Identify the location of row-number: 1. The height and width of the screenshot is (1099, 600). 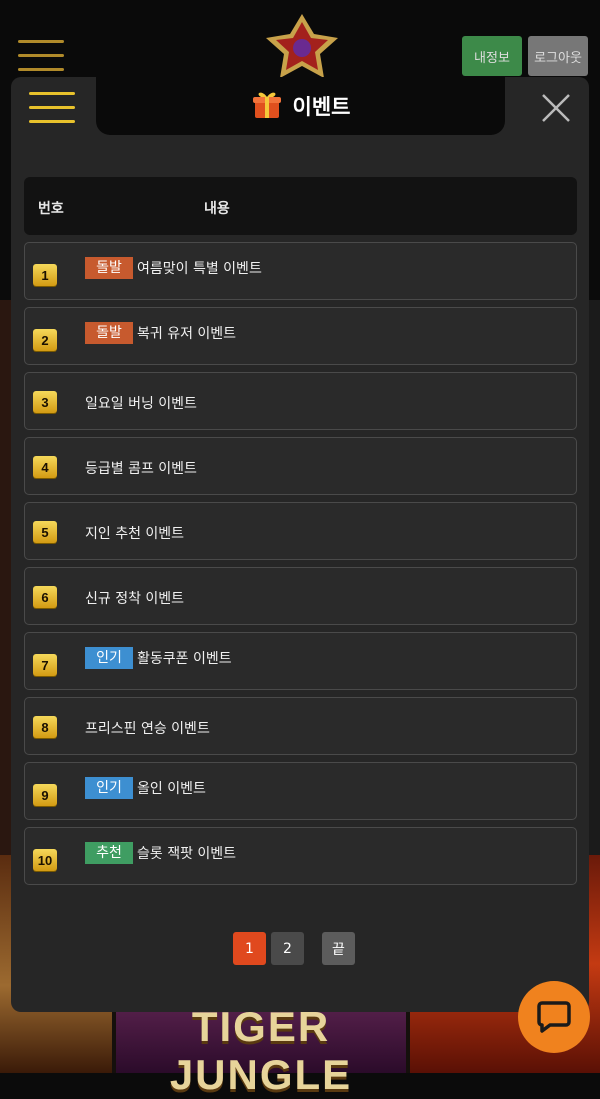
(45, 275).